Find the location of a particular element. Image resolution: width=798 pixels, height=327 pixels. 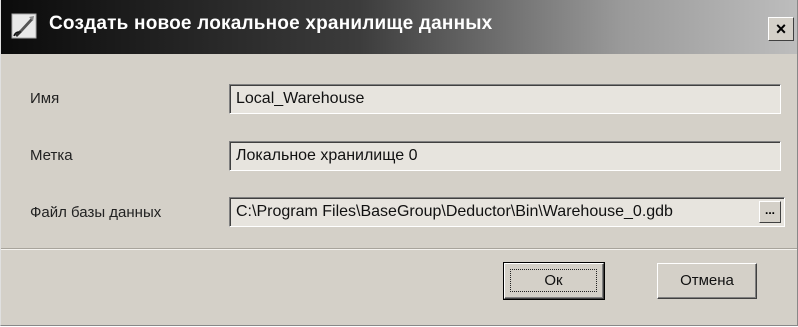

close-button: × is located at coordinates (781, 29).